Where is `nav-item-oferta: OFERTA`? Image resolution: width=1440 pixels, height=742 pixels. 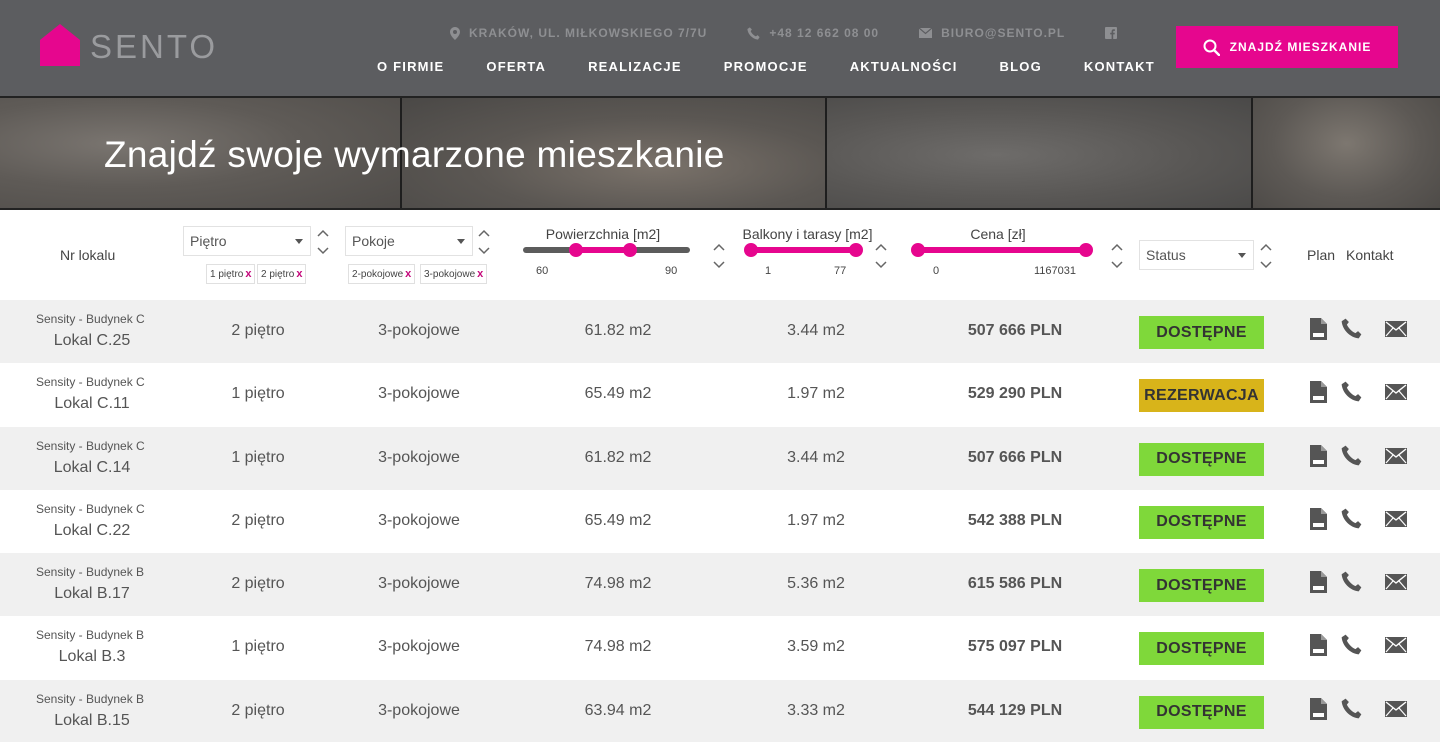
nav-item-oferta: OFERTA is located at coordinates (516, 66).